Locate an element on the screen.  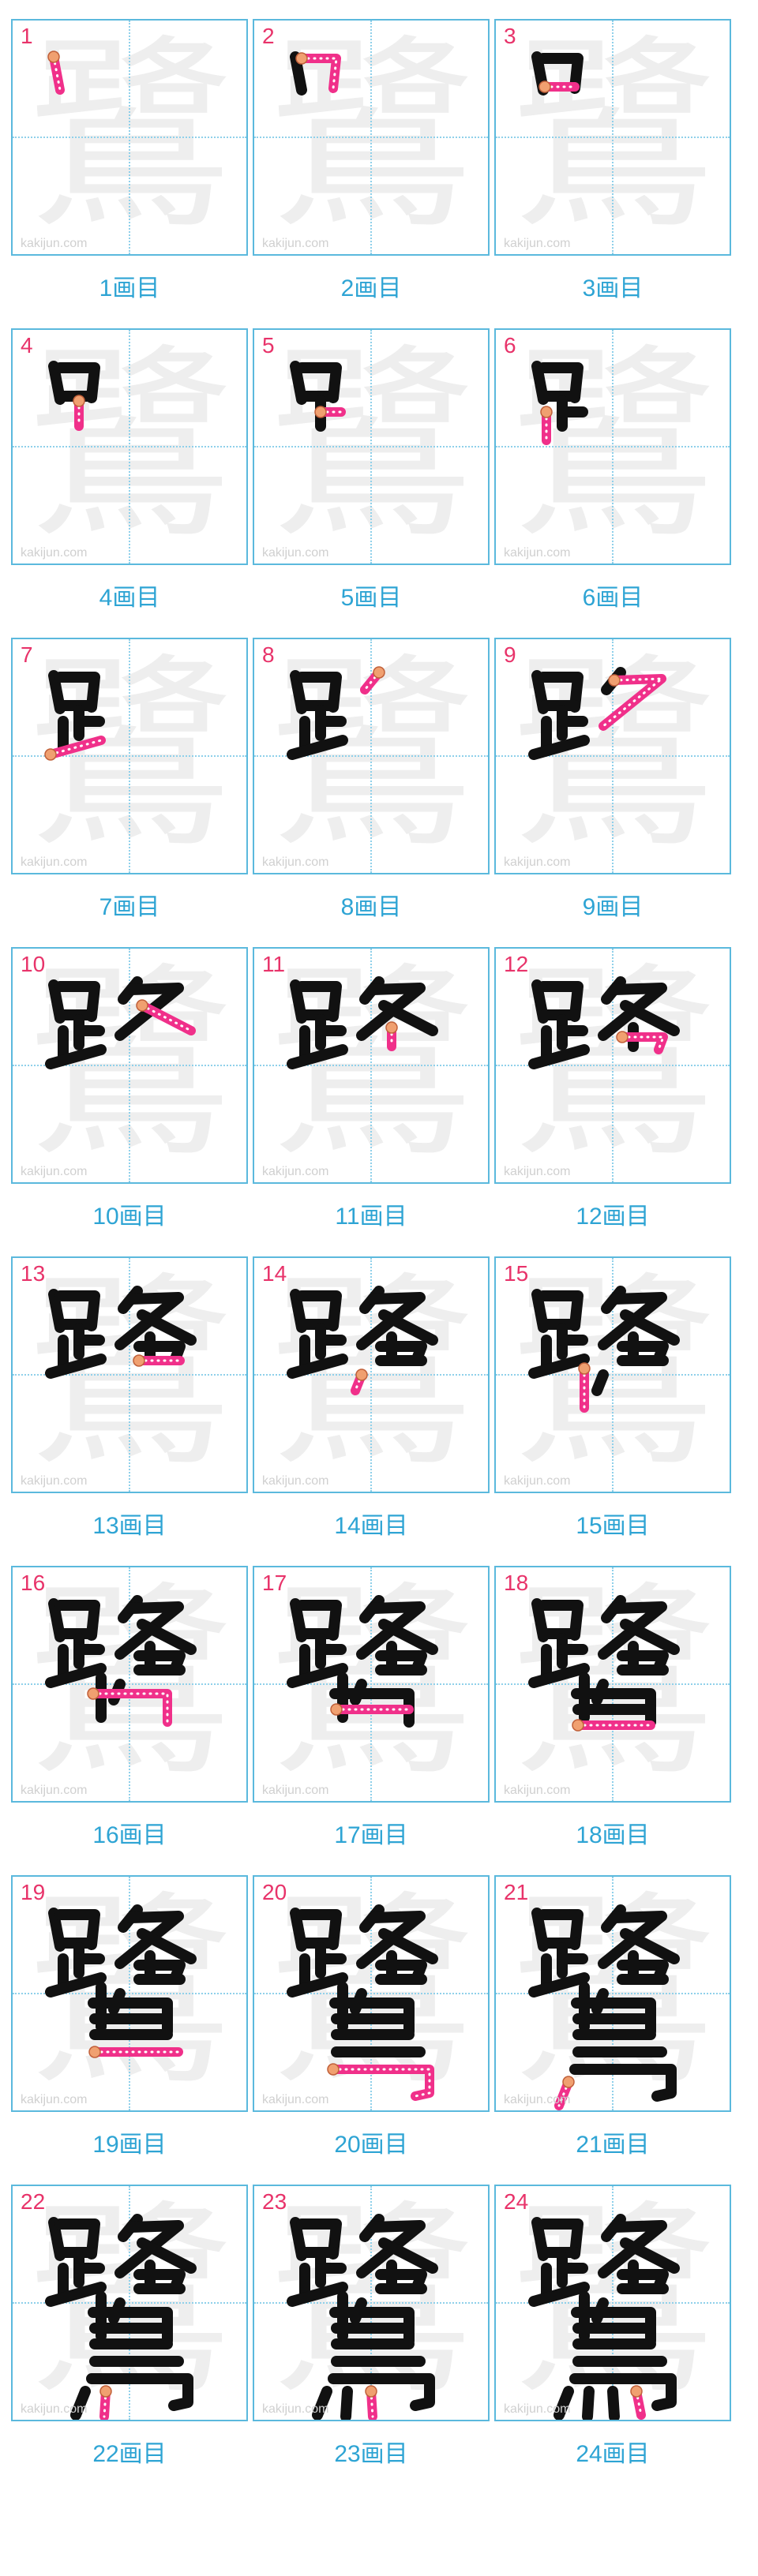
step-number: 11 is located at coordinates (274, 964).